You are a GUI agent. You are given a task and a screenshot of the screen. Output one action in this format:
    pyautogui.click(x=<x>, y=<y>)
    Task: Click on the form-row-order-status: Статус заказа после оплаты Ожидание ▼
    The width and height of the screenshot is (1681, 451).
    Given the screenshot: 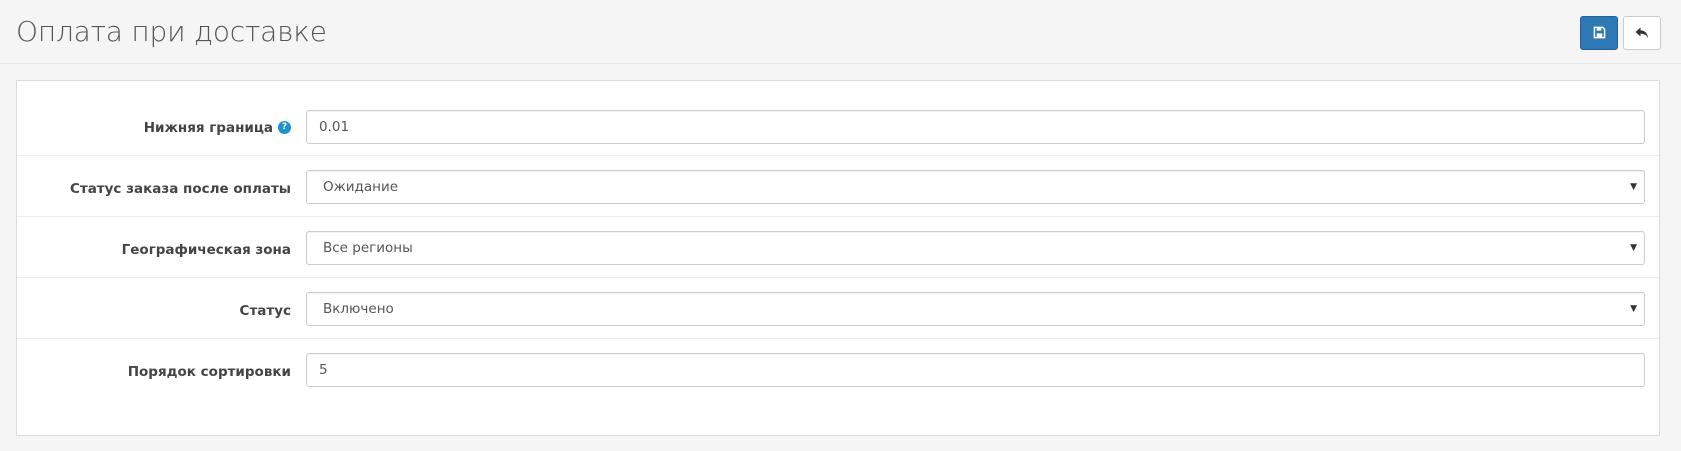 What is the action you would take?
    pyautogui.click(x=838, y=187)
    